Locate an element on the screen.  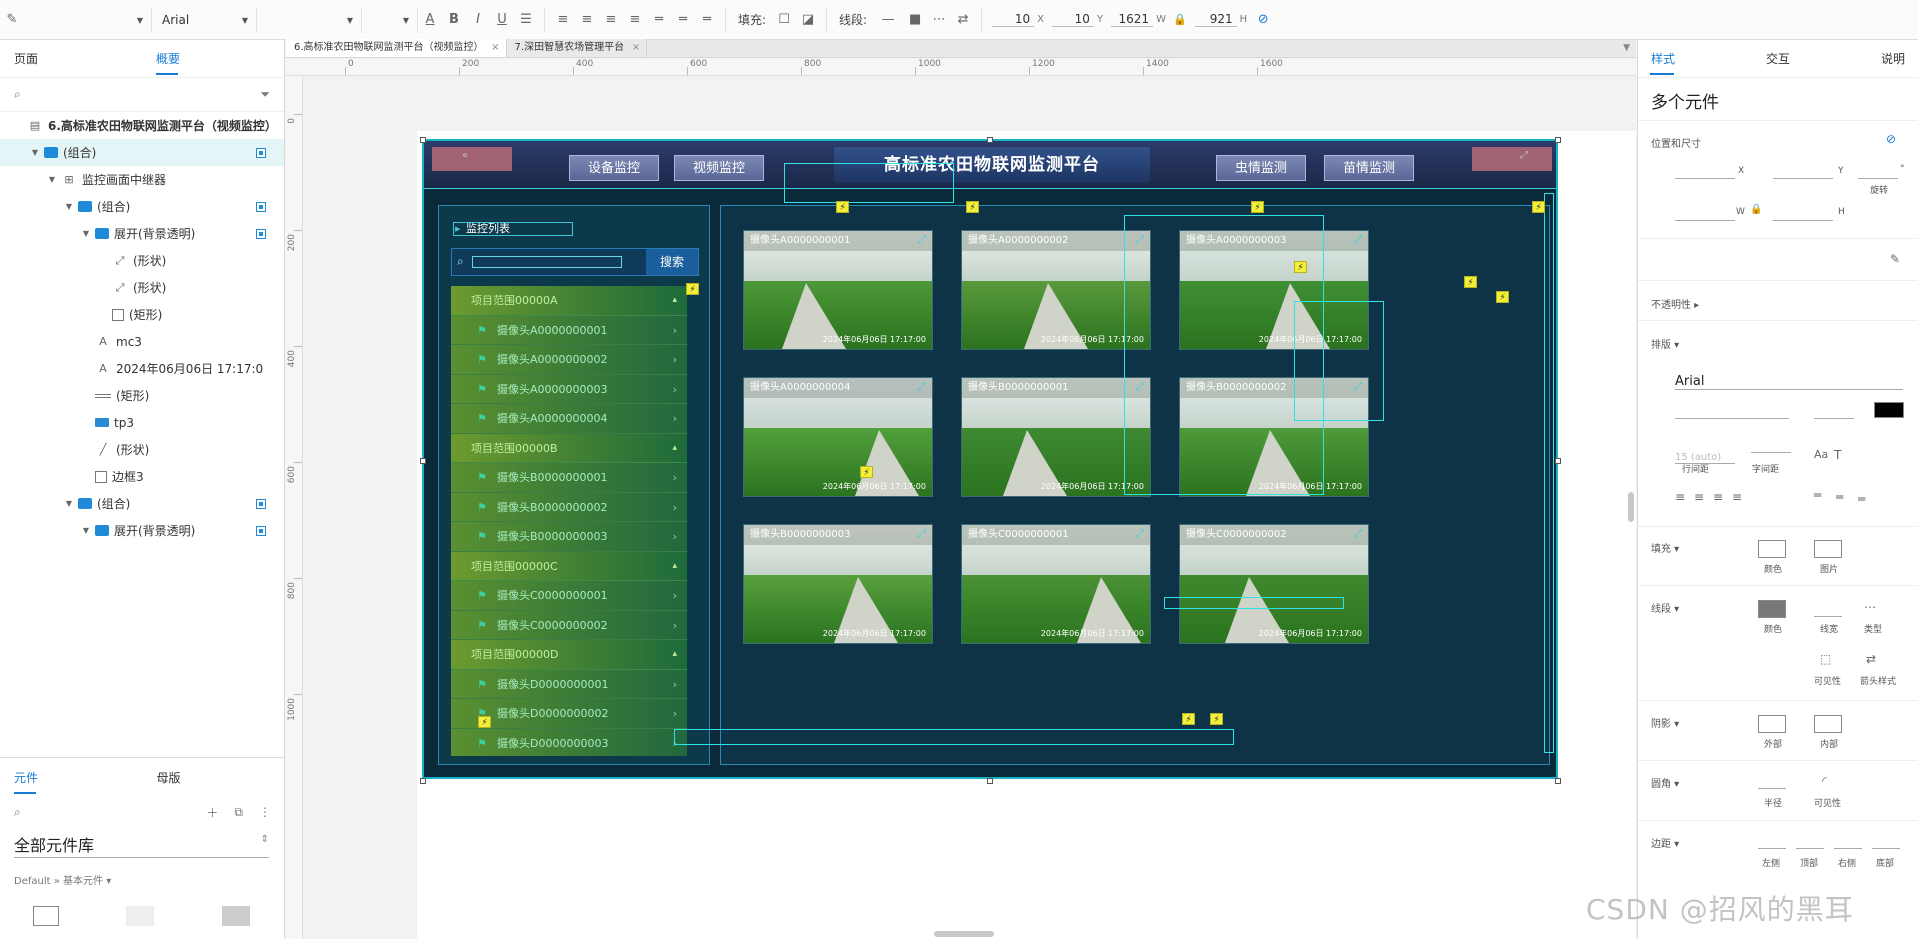
font-color-swatch is located at coordinates (1889, 410).